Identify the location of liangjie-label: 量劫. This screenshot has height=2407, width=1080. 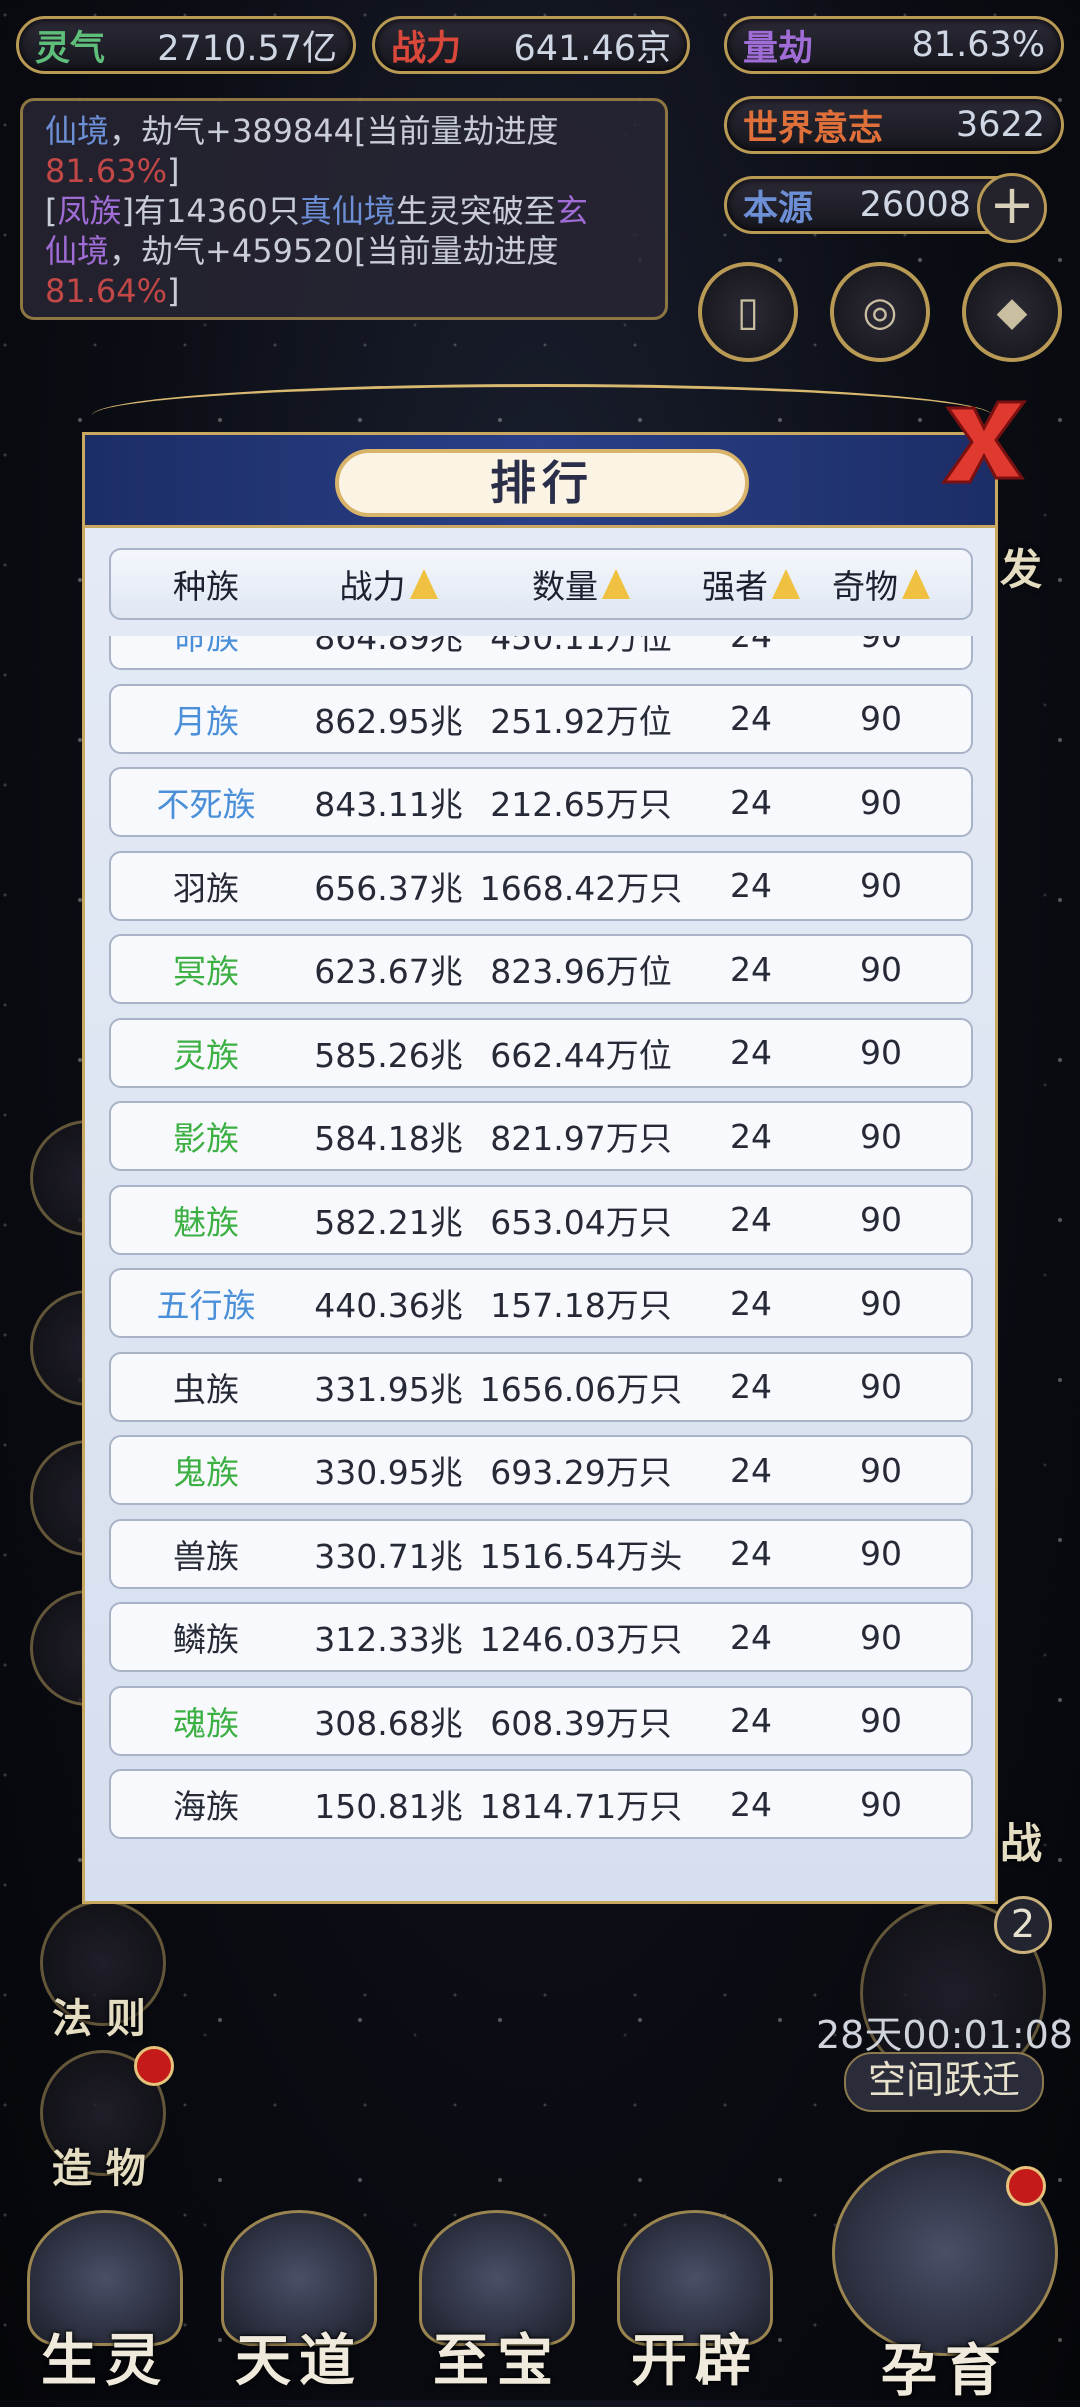
(778, 48).